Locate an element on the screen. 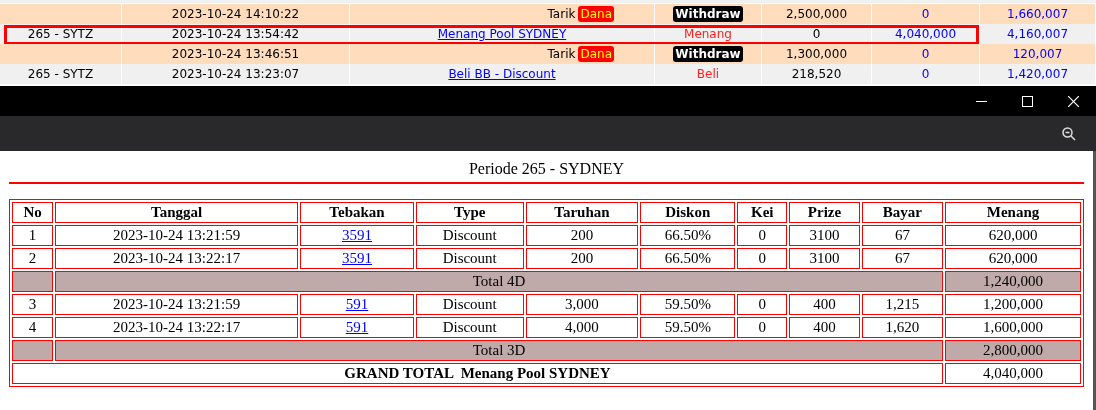  column-header: Prize is located at coordinates (824, 212).